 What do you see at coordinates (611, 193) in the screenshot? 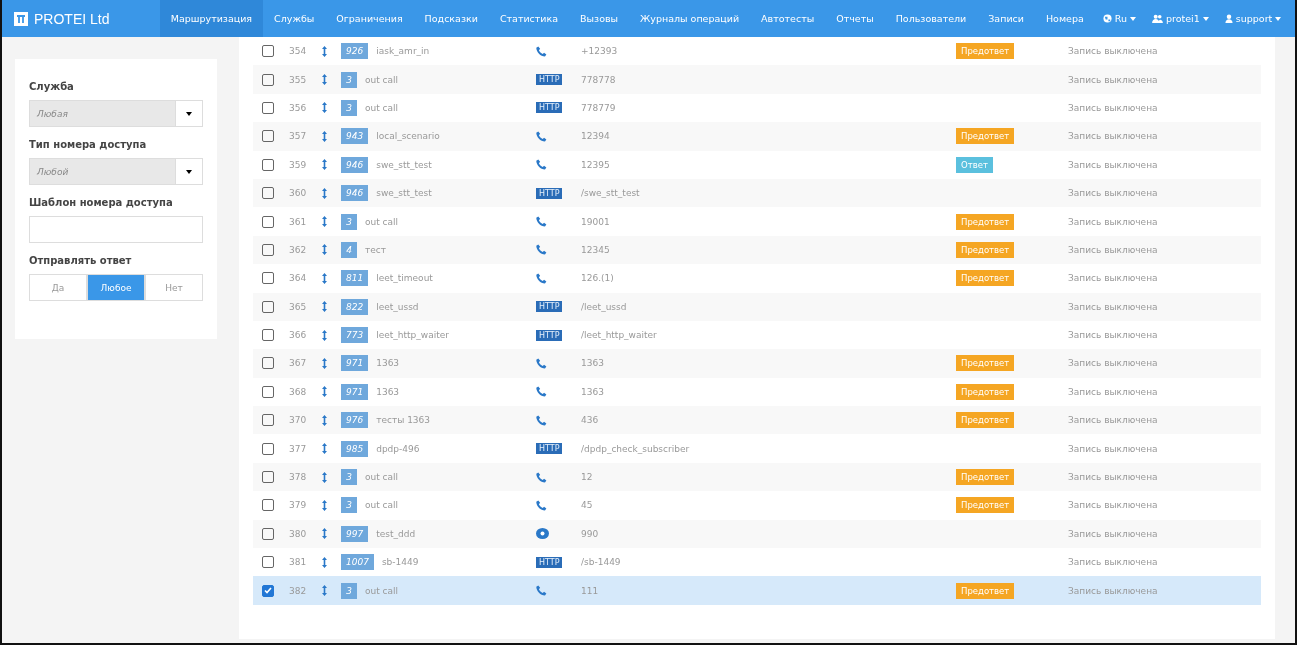
I see `access-number: /swe_stt_test` at bounding box center [611, 193].